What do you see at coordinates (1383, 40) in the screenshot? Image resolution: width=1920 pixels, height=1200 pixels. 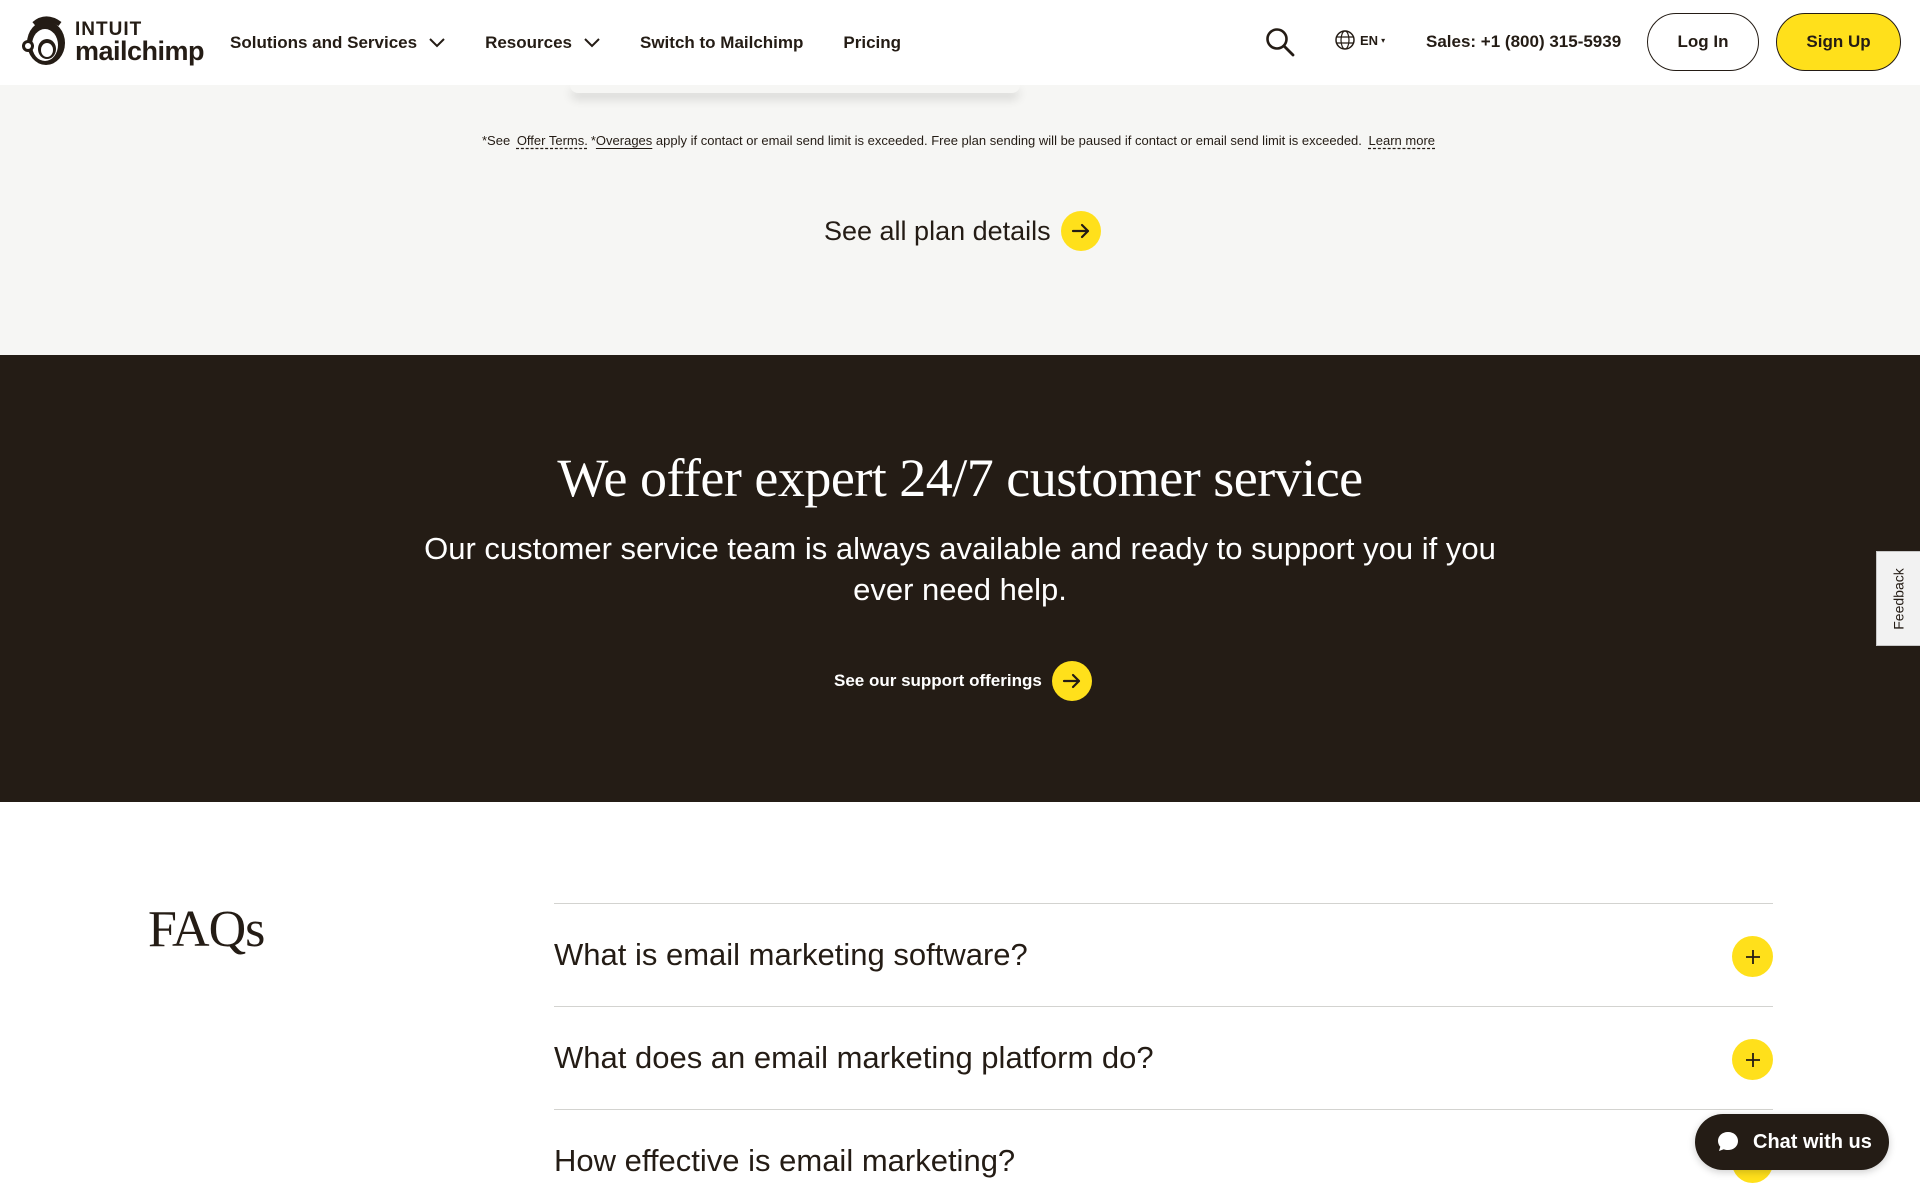 I see `caret-down-icon: ▾` at bounding box center [1383, 40].